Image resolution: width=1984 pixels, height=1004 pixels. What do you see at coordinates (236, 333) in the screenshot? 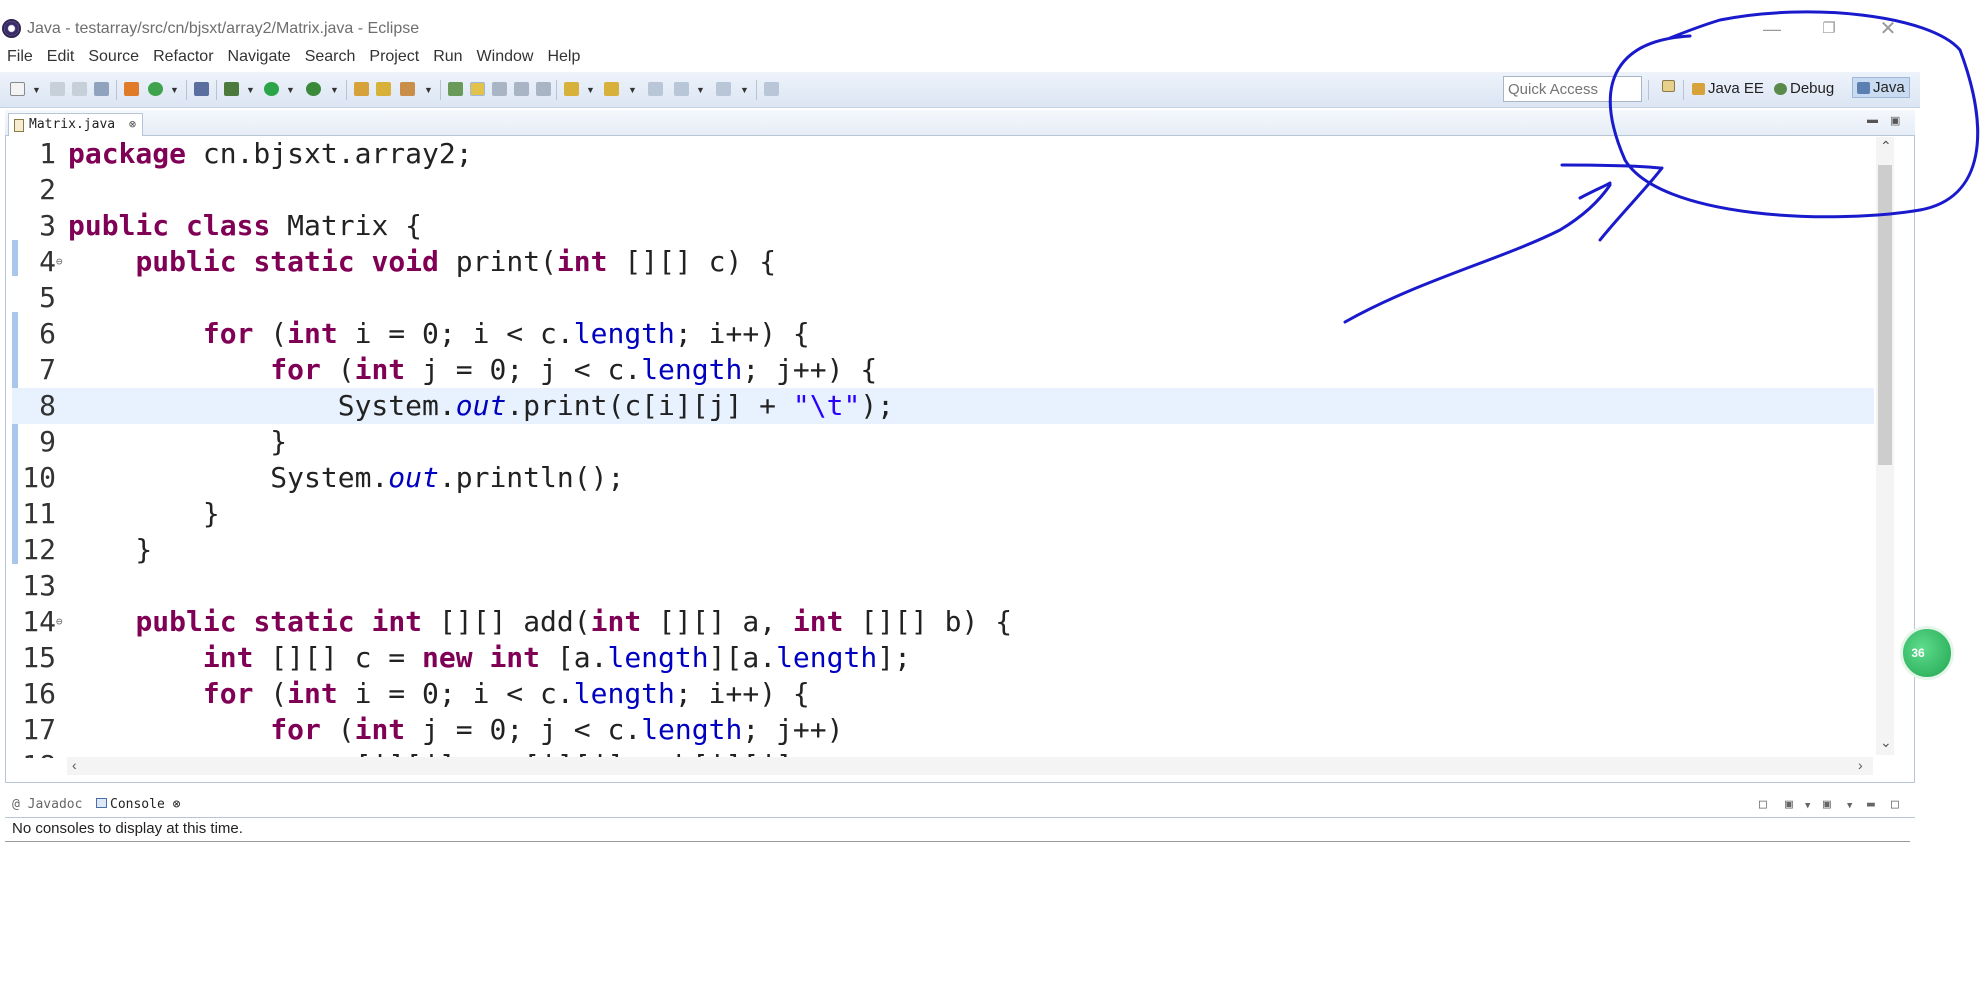
I see `keyword-token: for` at bounding box center [236, 333].